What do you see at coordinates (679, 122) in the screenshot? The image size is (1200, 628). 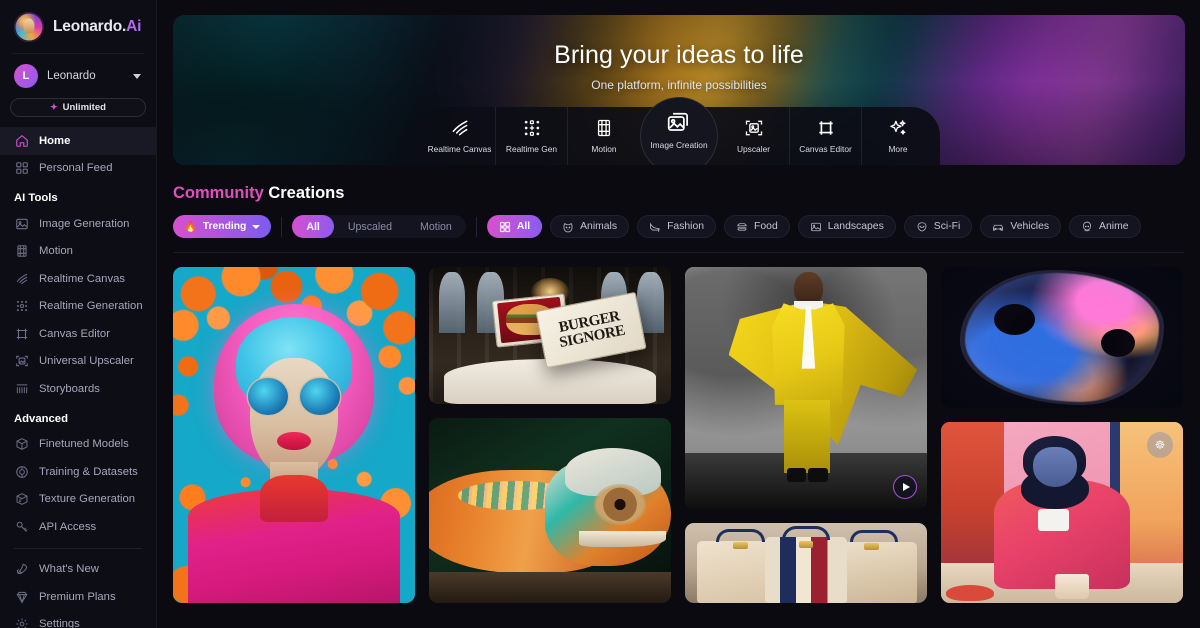 I see `image-stack-icon` at bounding box center [679, 122].